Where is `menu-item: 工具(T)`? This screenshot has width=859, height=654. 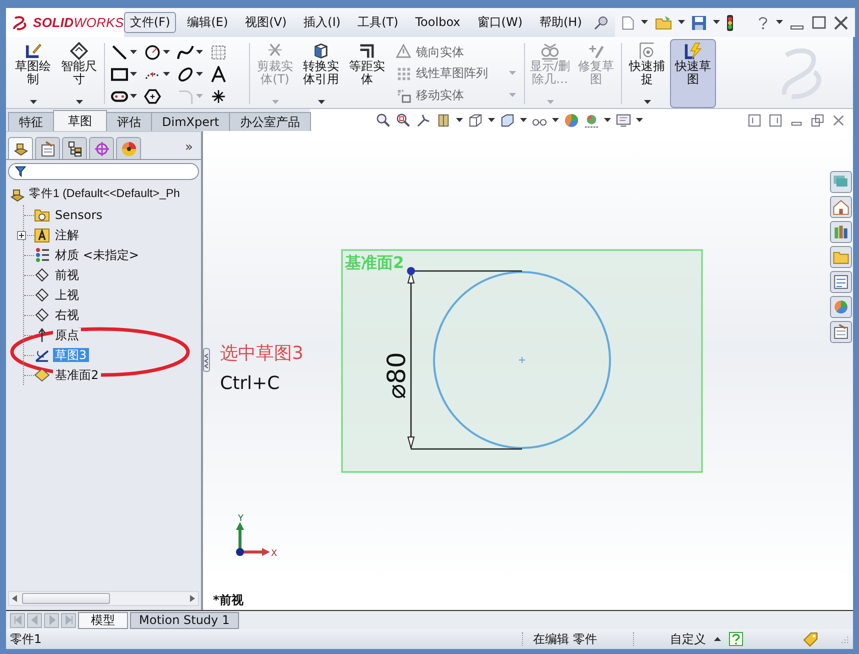
menu-item: 工具(T) is located at coordinates (378, 22).